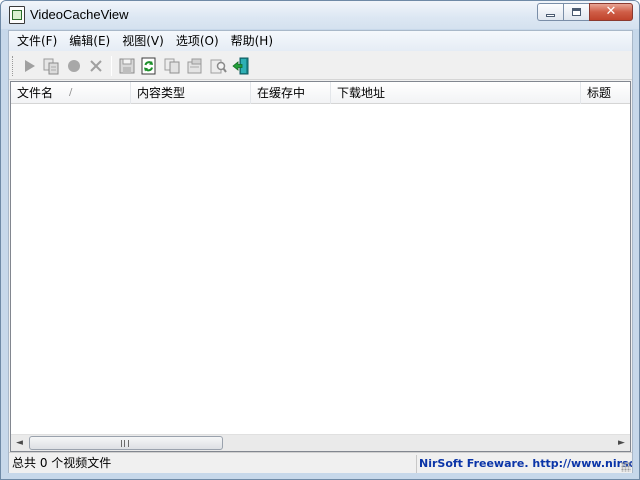 The width and height of the screenshot is (640, 480). I want to click on refresh-button, so click(149, 66).